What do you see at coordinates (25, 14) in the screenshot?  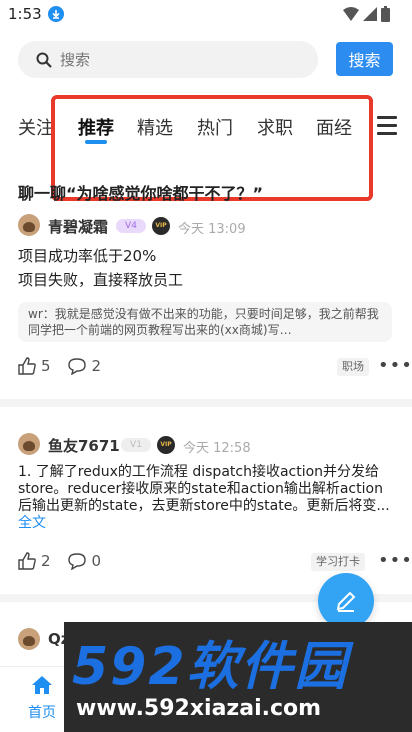 I see `status-time: 1:53` at bounding box center [25, 14].